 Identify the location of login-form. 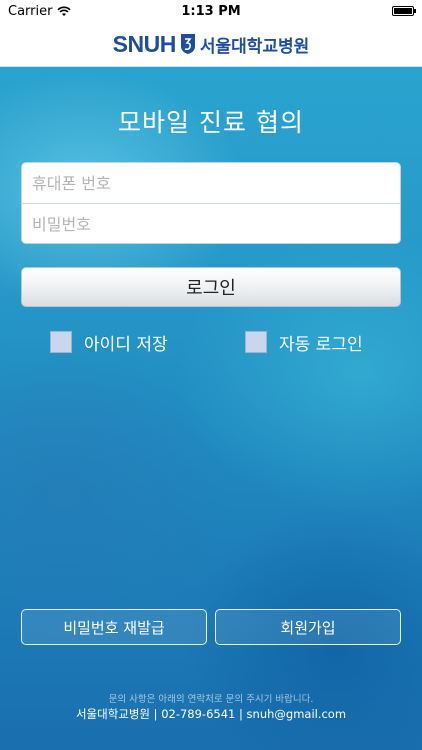
(211, 203).